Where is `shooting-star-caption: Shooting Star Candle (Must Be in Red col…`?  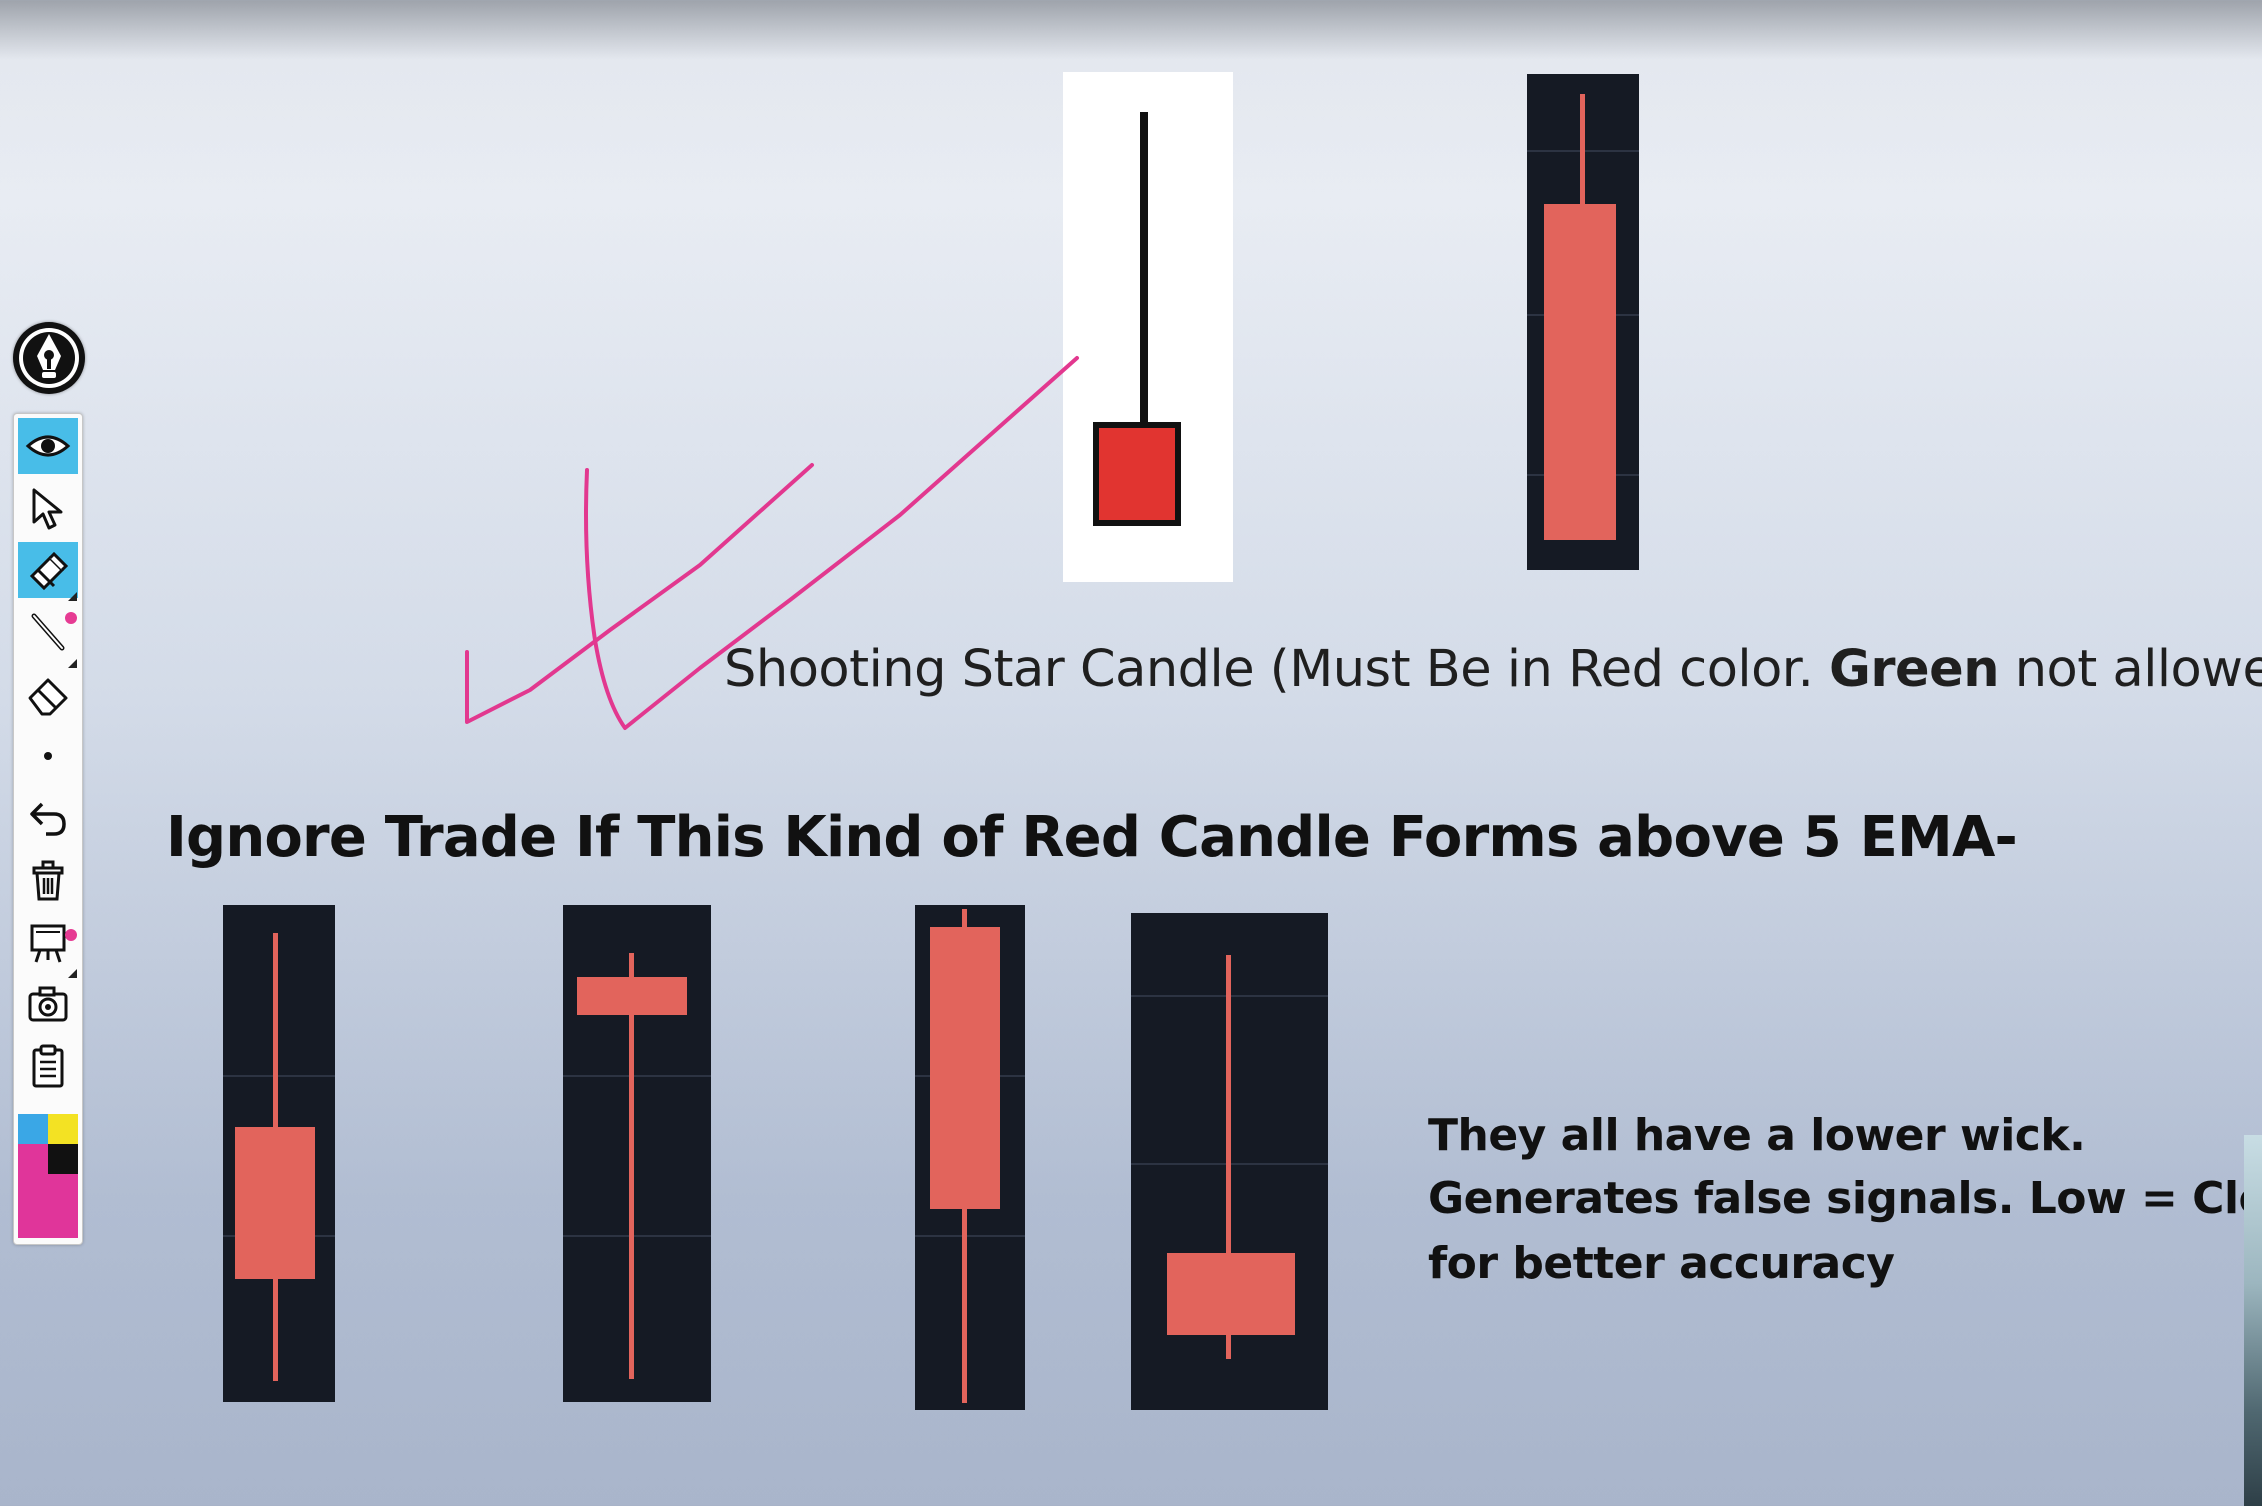
shooting-star-caption: Shooting Star Candle (Must Be in Red col… is located at coordinates (1493, 669).